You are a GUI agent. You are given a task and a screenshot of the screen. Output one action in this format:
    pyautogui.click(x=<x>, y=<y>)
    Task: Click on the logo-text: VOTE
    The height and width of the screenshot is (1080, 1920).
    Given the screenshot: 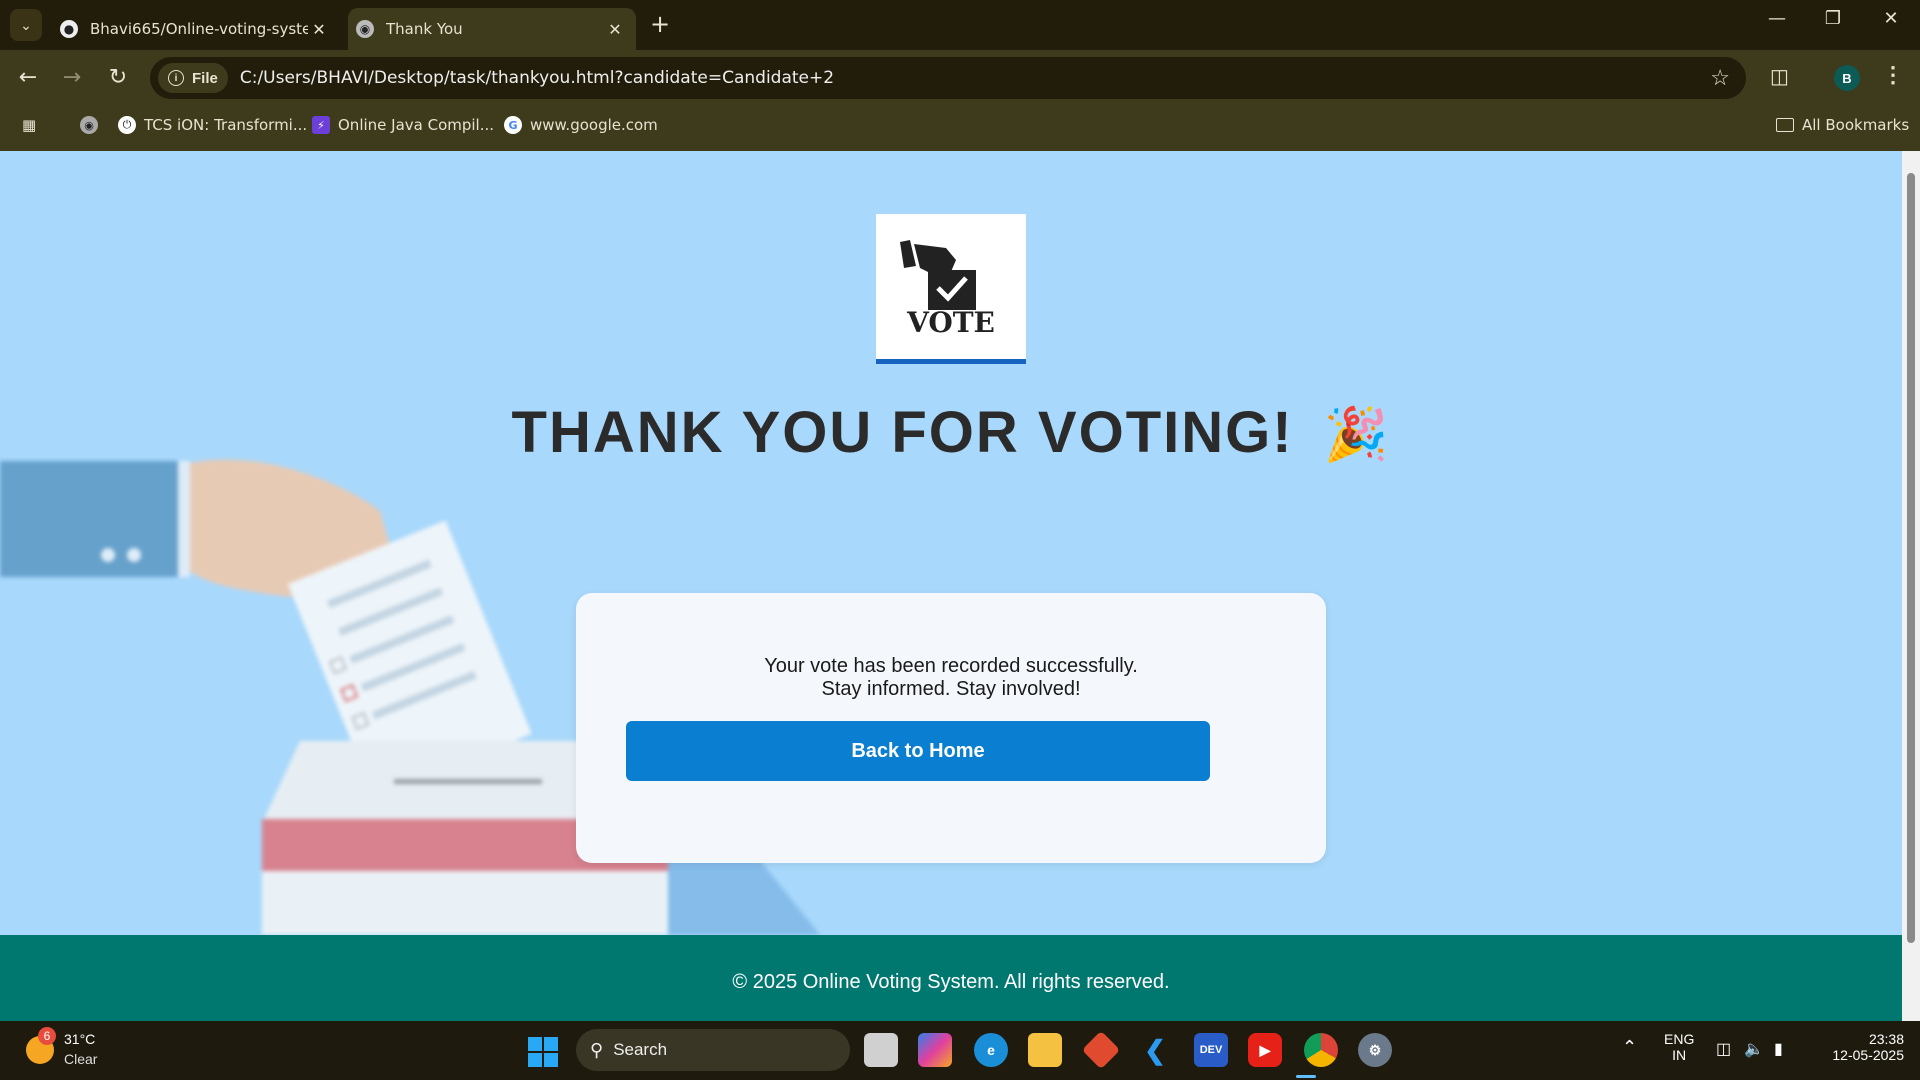 What is the action you would take?
    pyautogui.click(x=951, y=322)
    